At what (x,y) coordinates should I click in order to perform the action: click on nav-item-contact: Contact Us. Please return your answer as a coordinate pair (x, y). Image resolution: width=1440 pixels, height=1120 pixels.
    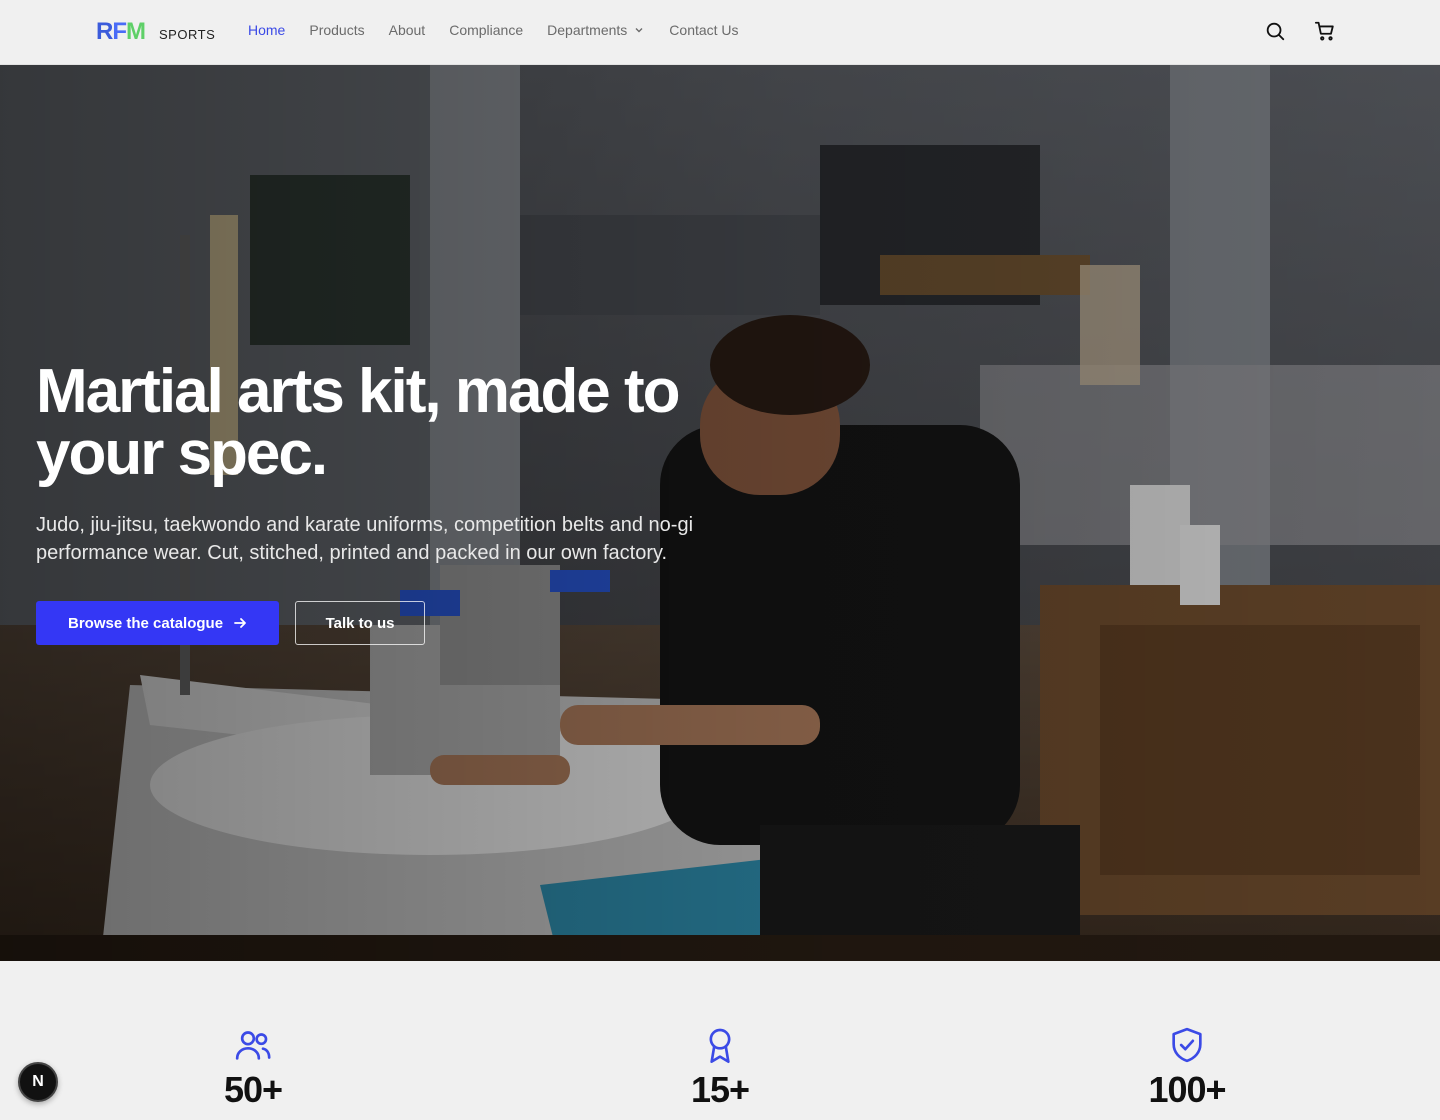
    Looking at the image, I should click on (703, 30).